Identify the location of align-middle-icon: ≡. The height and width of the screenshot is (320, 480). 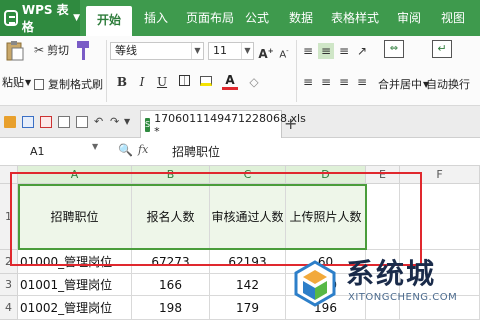
(326, 51).